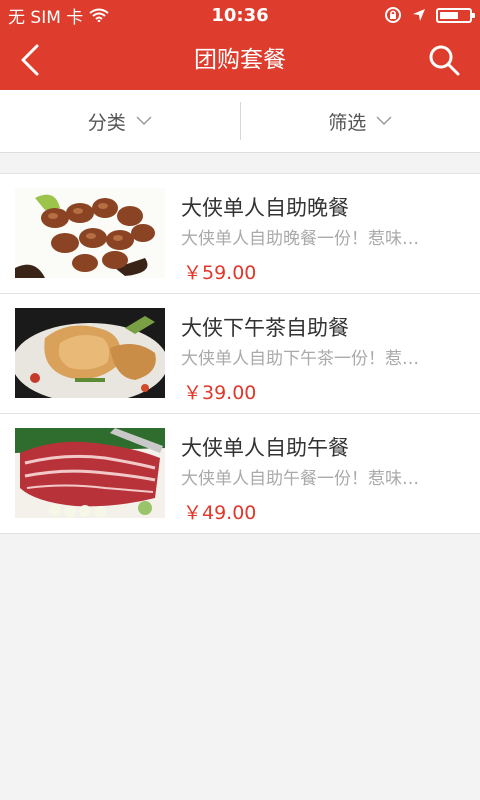 This screenshot has width=480, height=800. Describe the element at coordinates (46, 17) in the screenshot. I see `carrier-label: 无 SIM 卡` at that location.